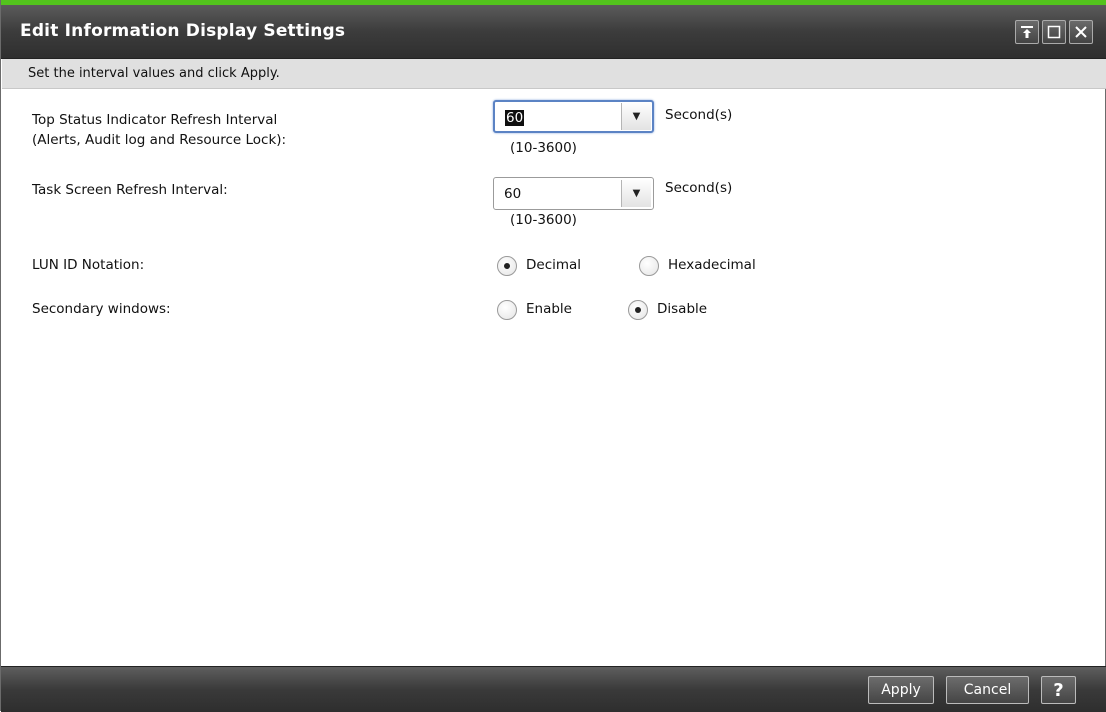 The width and height of the screenshot is (1106, 712). I want to click on maximize-icon, so click(1054, 32).